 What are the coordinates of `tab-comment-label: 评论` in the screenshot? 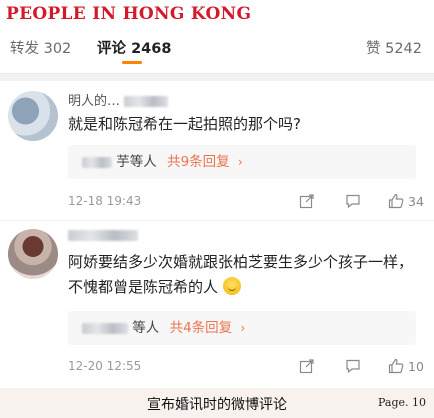 It's located at (111, 49).